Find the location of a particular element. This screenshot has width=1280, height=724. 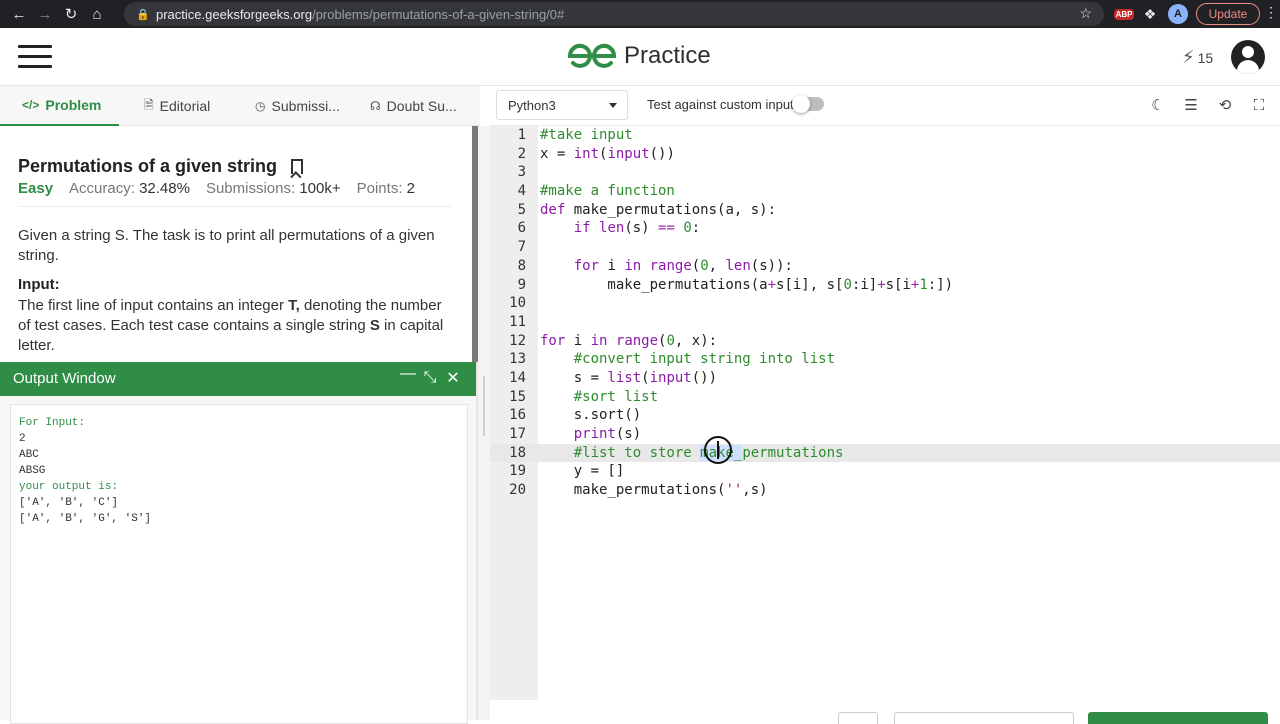

streak-count: 15 is located at coordinates (1205, 57).